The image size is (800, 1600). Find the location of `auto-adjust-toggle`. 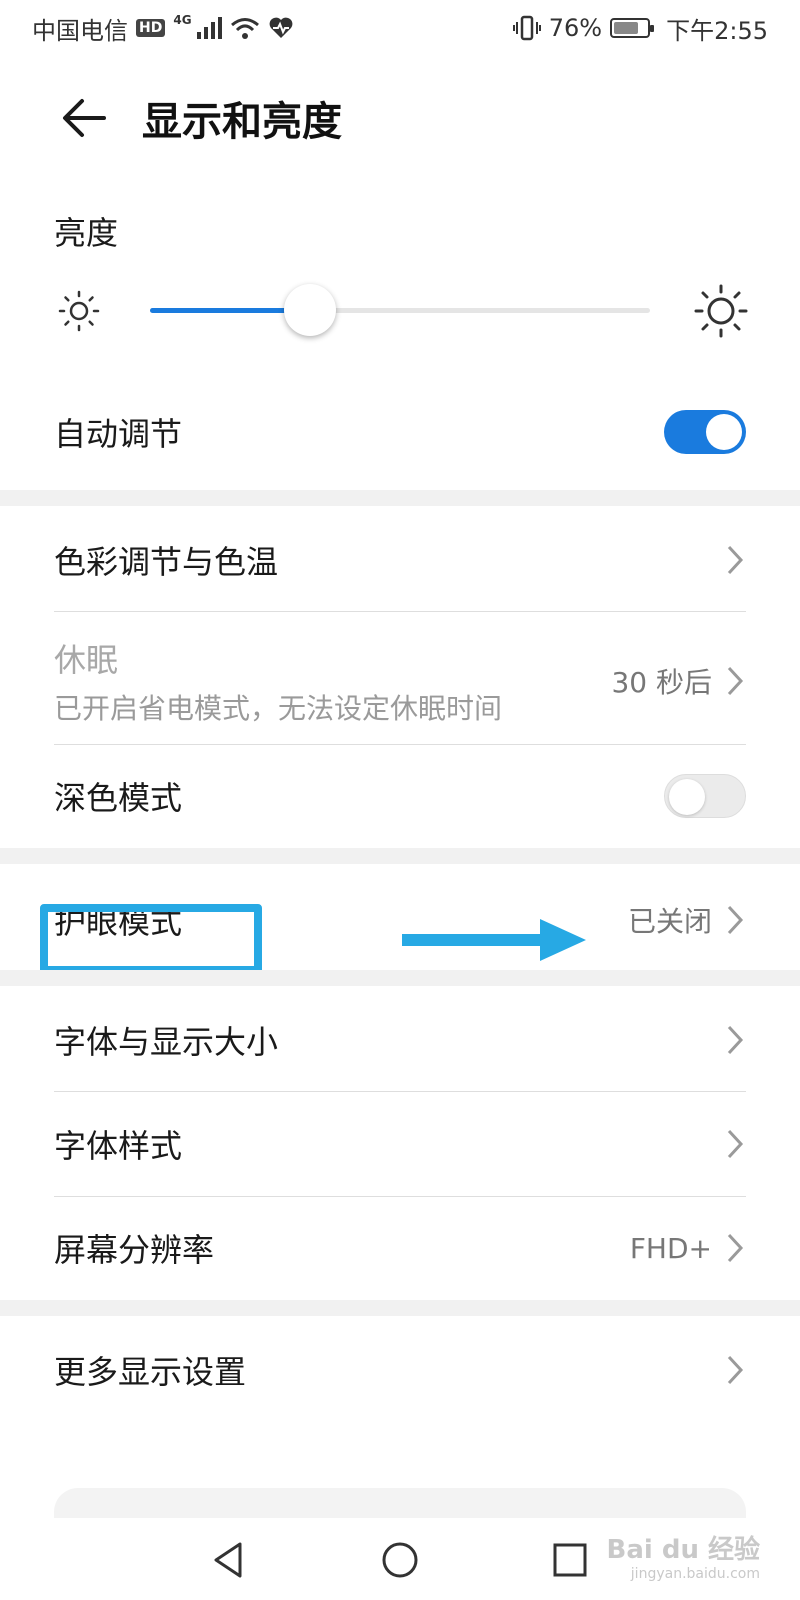

auto-adjust-toggle is located at coordinates (705, 432).